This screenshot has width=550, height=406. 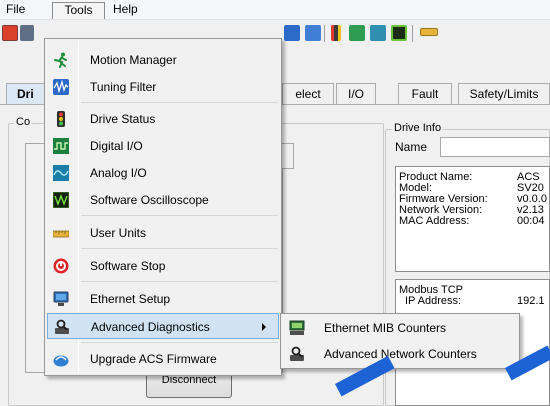 I want to click on submenu-item-label: Advanced Network Counters, so click(x=400, y=354).